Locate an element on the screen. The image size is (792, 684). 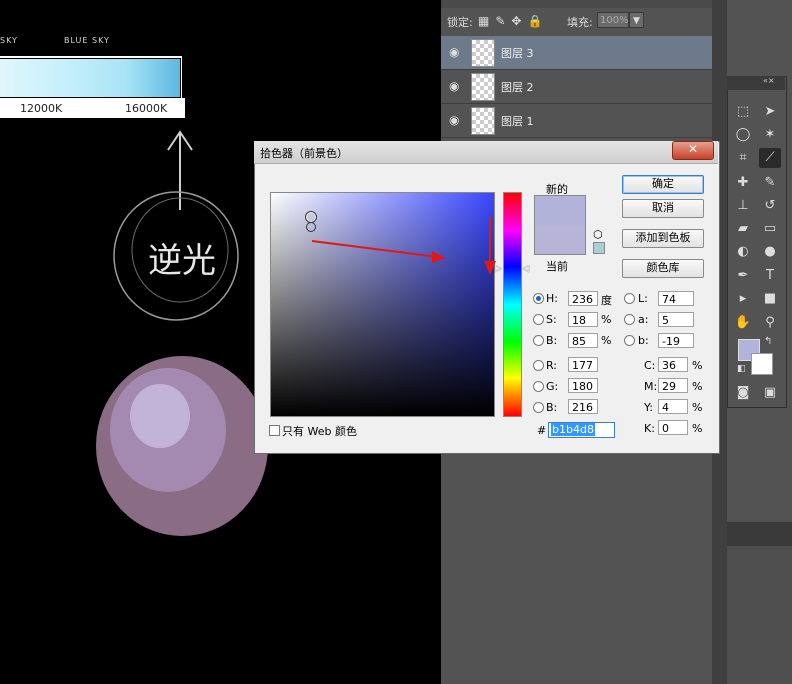
color-libraries-button: 颜色库 is located at coordinates (663, 268).